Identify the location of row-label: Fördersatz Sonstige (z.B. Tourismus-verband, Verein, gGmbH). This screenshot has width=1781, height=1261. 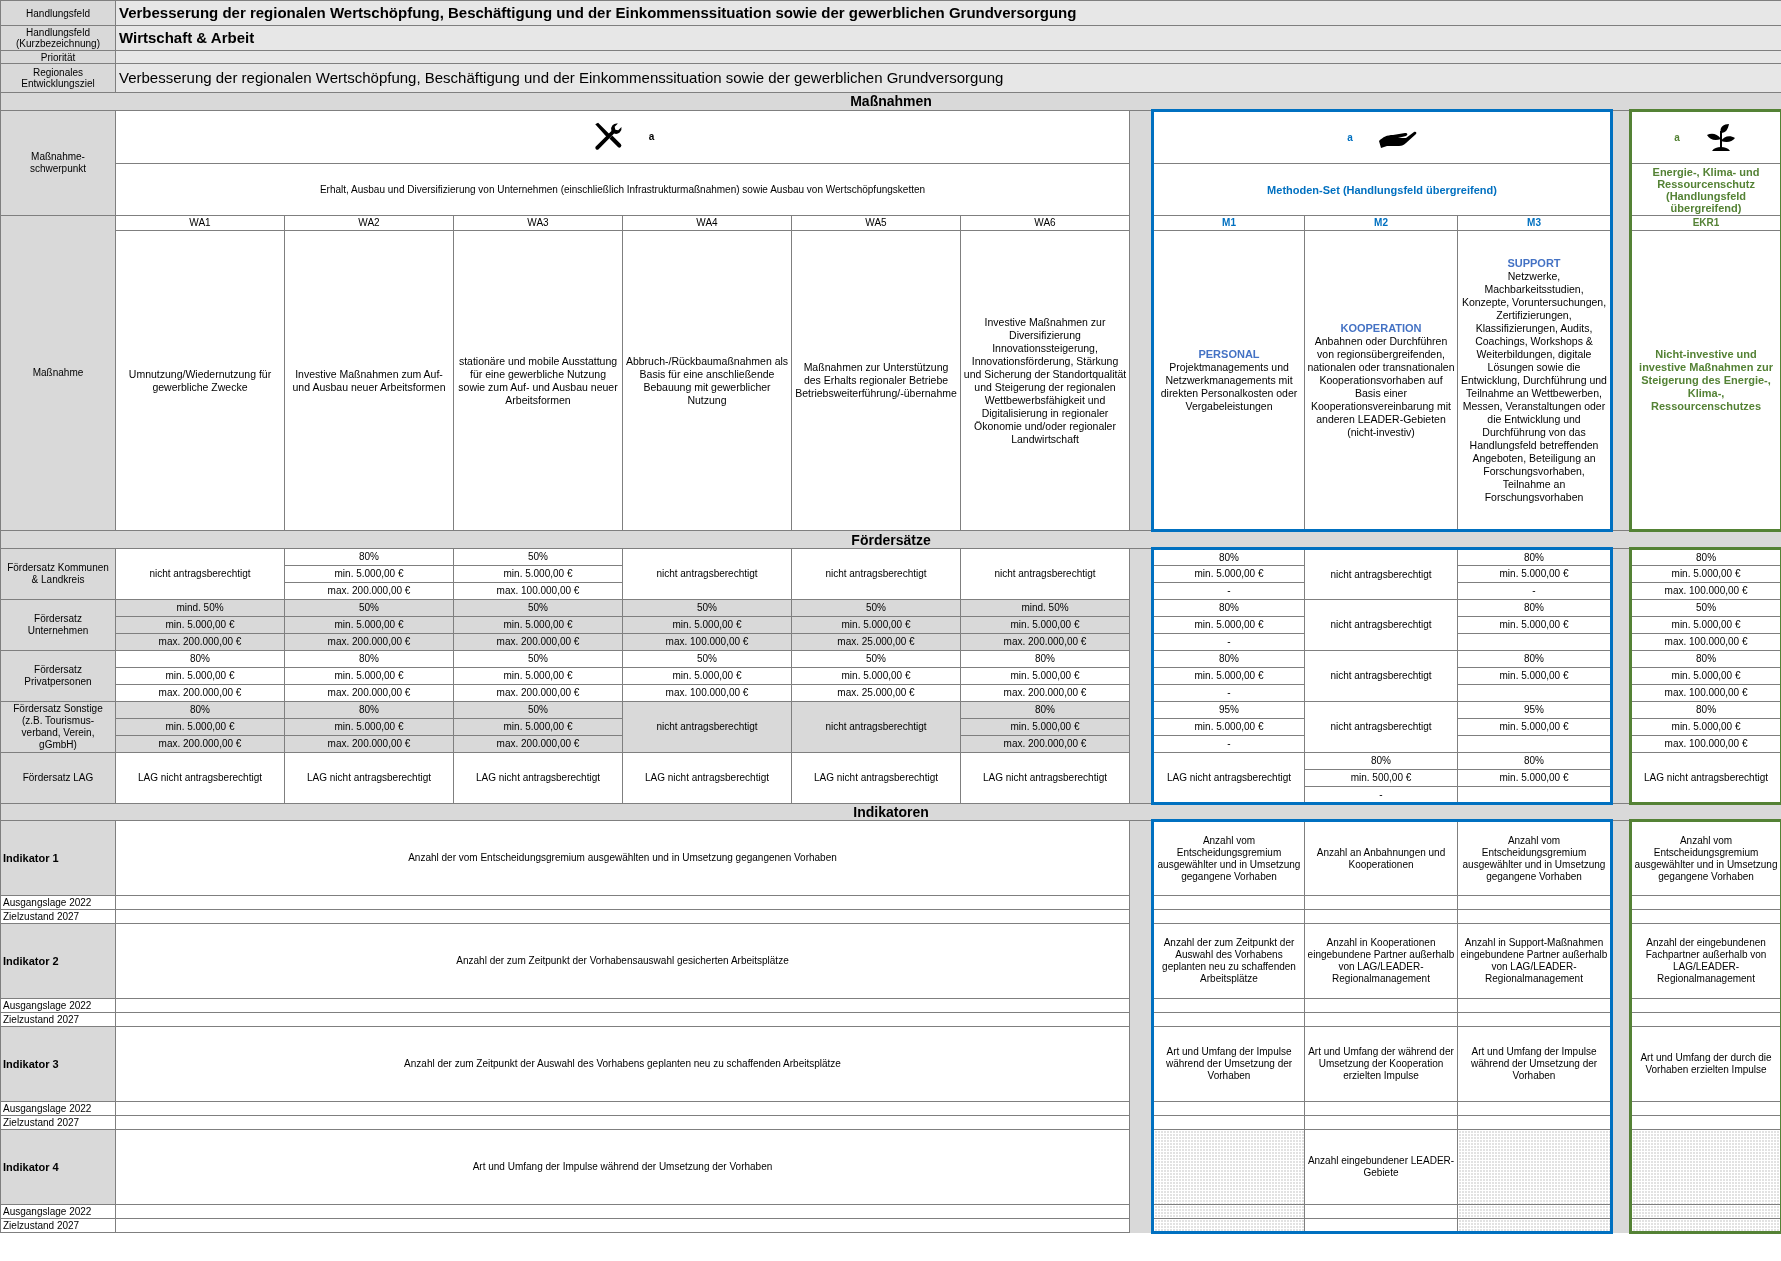
(58, 727).